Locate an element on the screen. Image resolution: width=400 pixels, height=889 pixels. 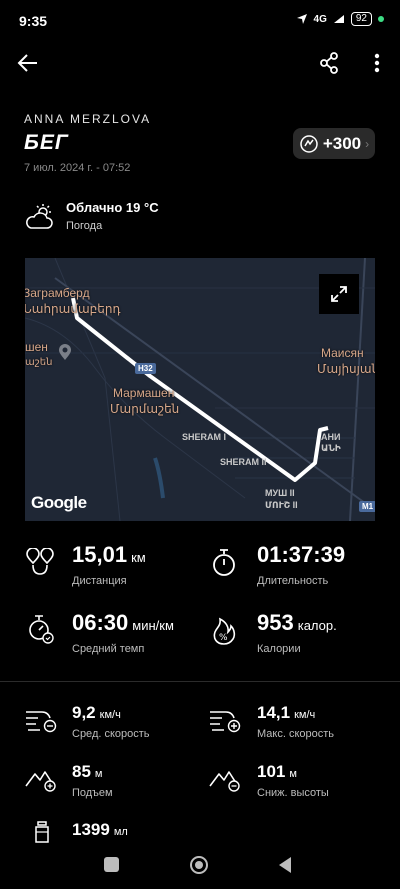
avg-speed-value-wrap: 9,2 км/ч is located at coordinates (96, 713).